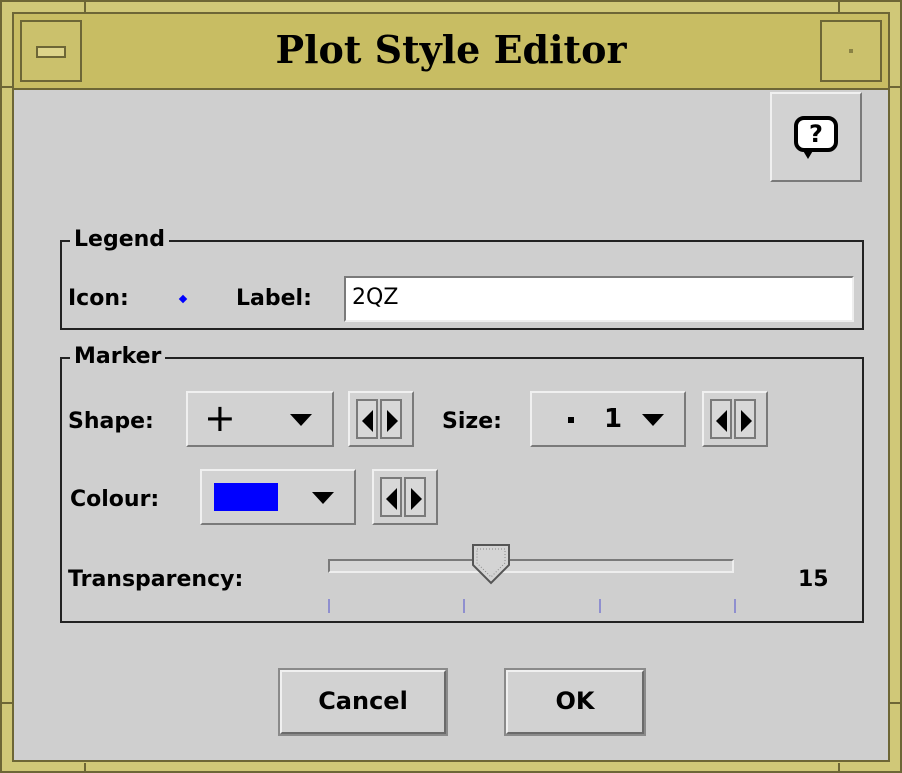 The height and width of the screenshot is (773, 902). What do you see at coordinates (816, 134) in the screenshot?
I see `help-icon: ?` at bounding box center [816, 134].